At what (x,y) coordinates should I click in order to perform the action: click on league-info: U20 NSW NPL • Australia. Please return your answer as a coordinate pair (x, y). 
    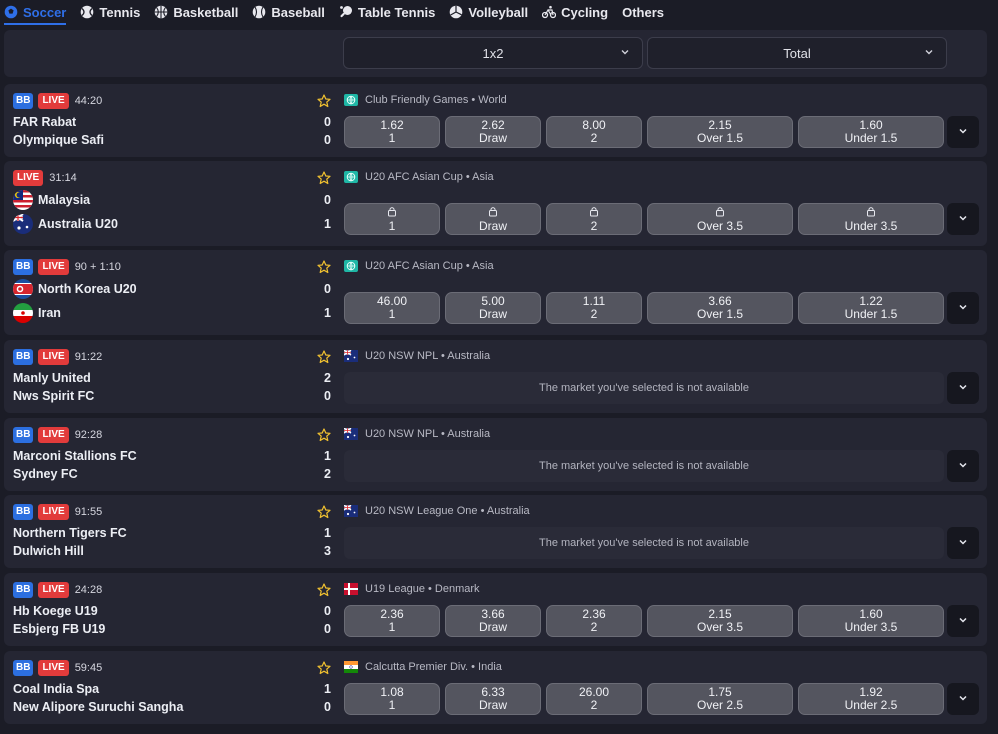
    Looking at the image, I should click on (416, 355).